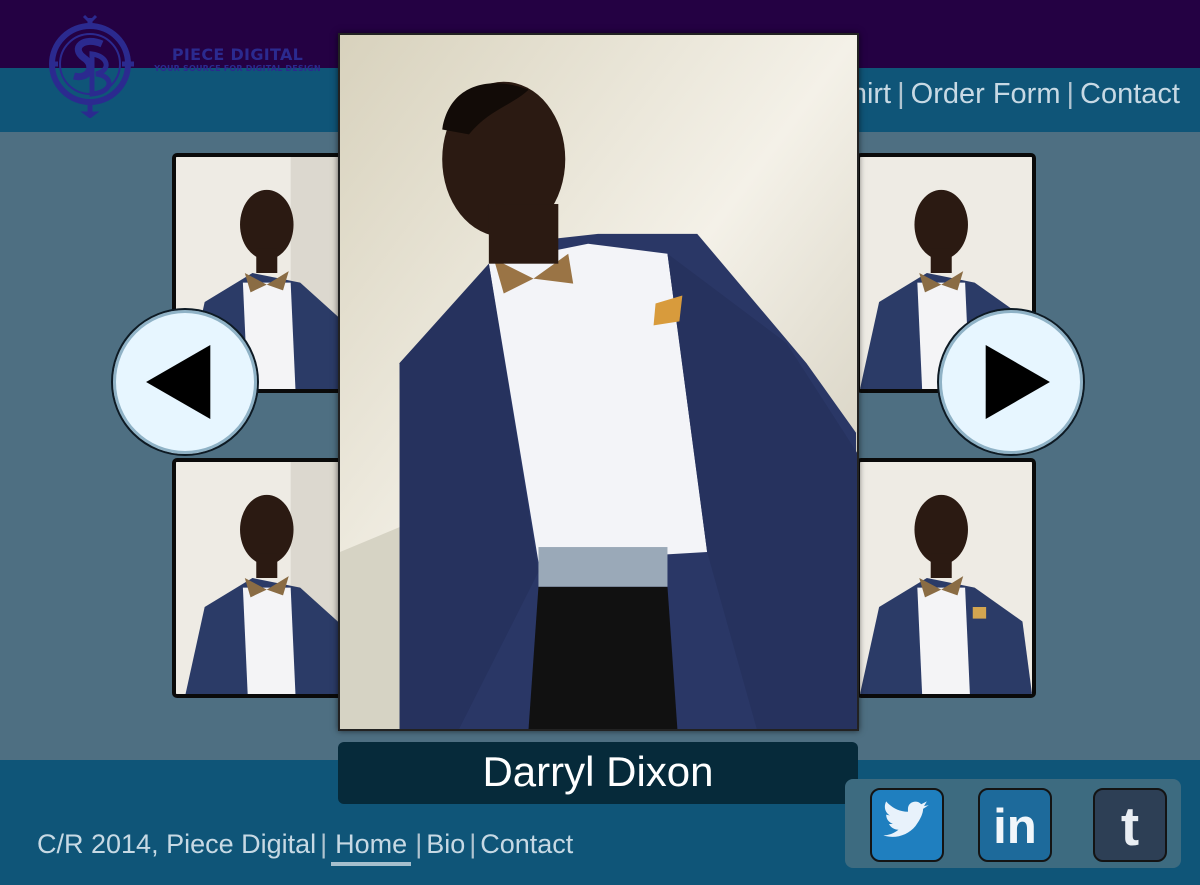 The width and height of the screenshot is (1200, 885). I want to click on linkedin-button: in, so click(1015, 825).